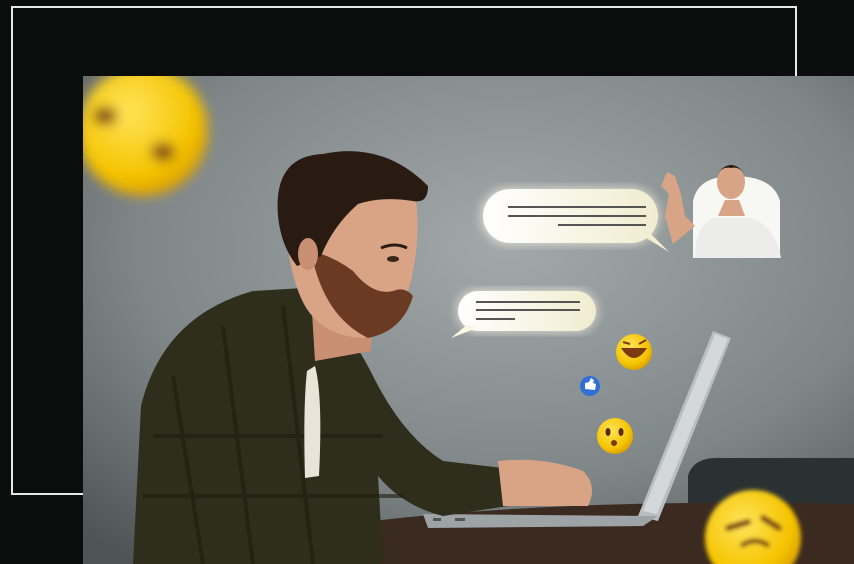  What do you see at coordinates (524, 314) in the screenshot?
I see `chat-bubble-small` at bounding box center [524, 314].